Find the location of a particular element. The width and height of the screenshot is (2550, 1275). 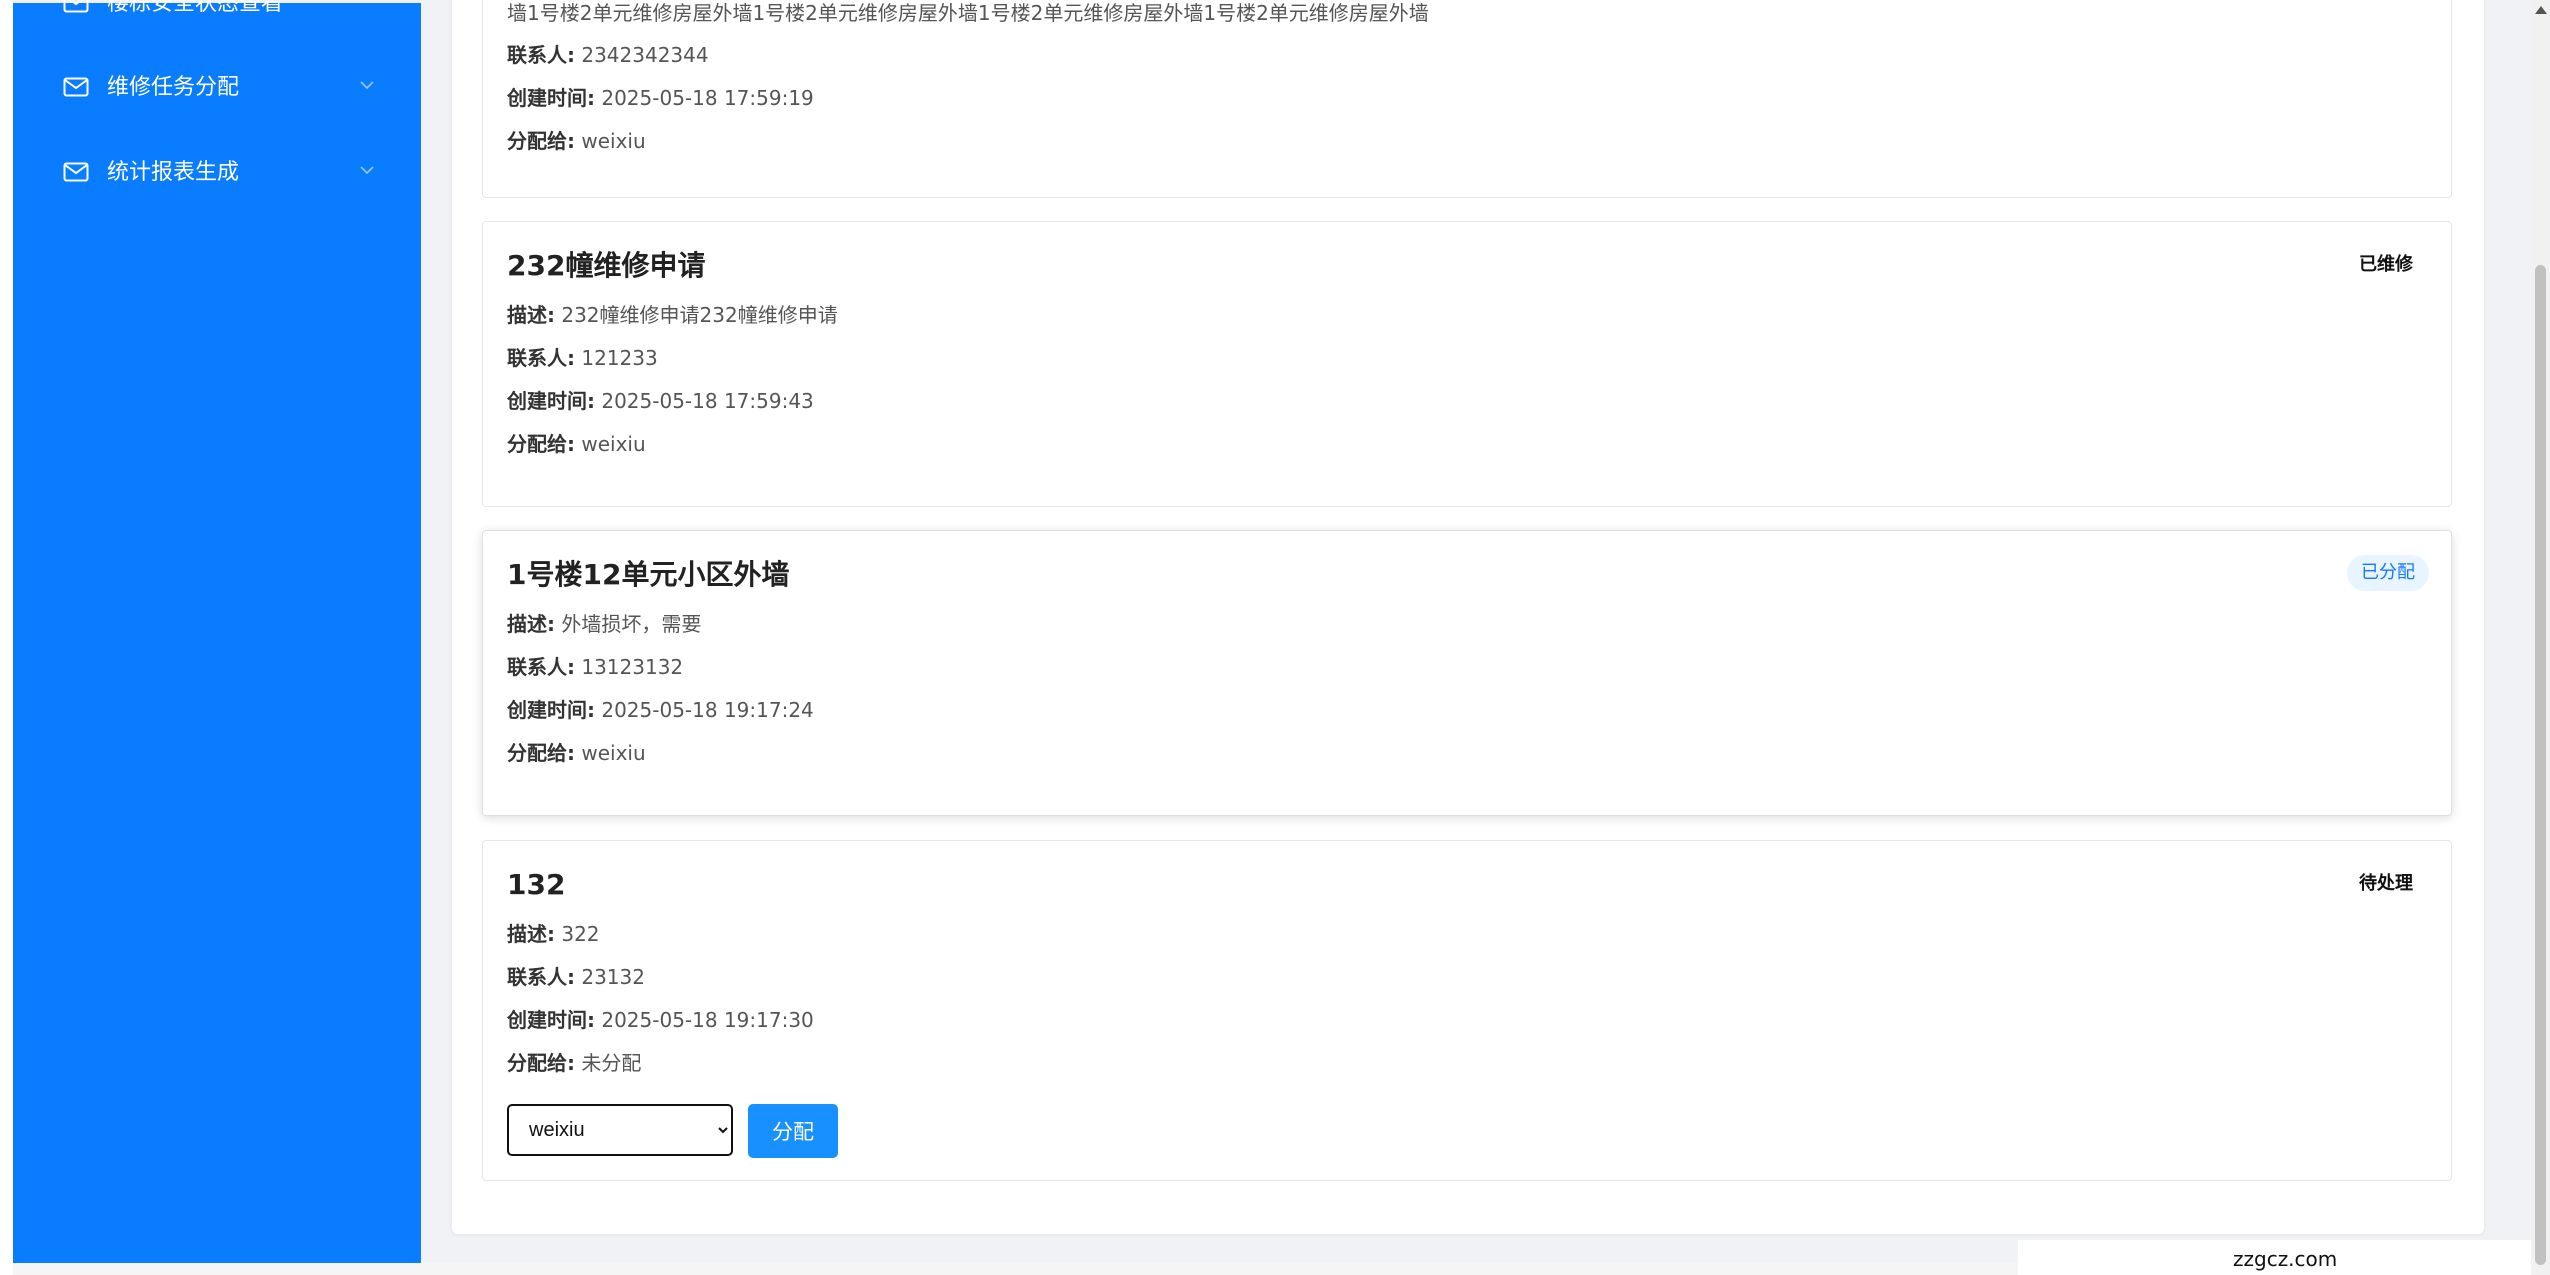

contact-value: 13123132 is located at coordinates (632, 667).